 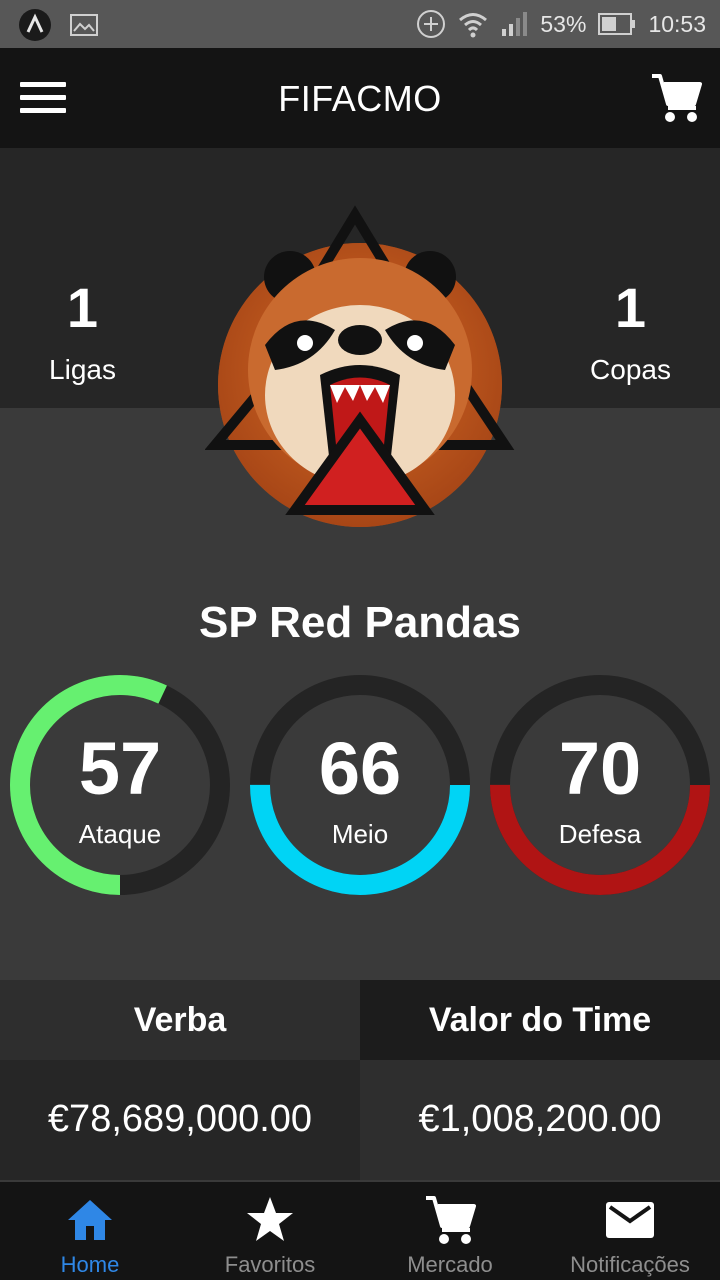 I want to click on battery-icon, so click(x=617, y=24).